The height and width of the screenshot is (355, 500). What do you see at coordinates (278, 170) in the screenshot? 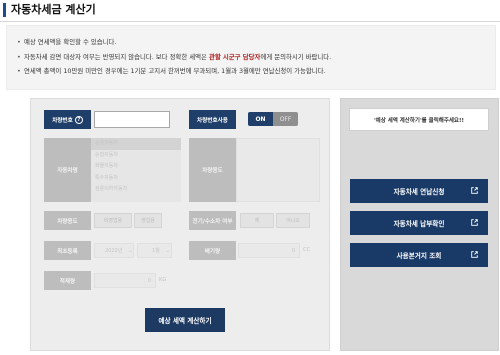
I see `car-subtype-list` at bounding box center [278, 170].